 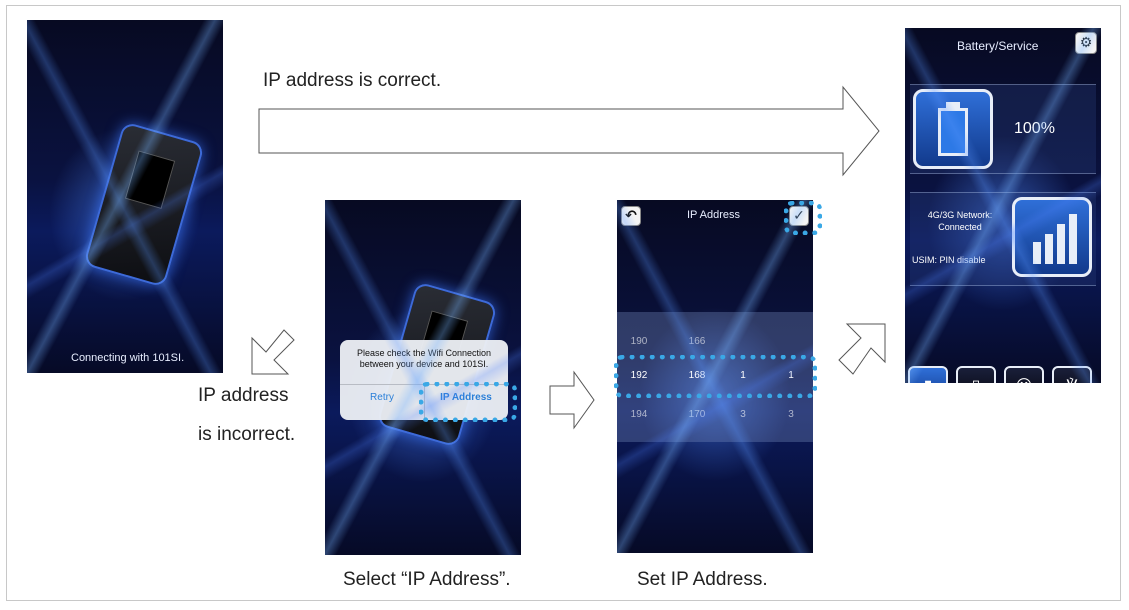 I want to click on usim-status: USIM: PIN disable, so click(x=949, y=260).